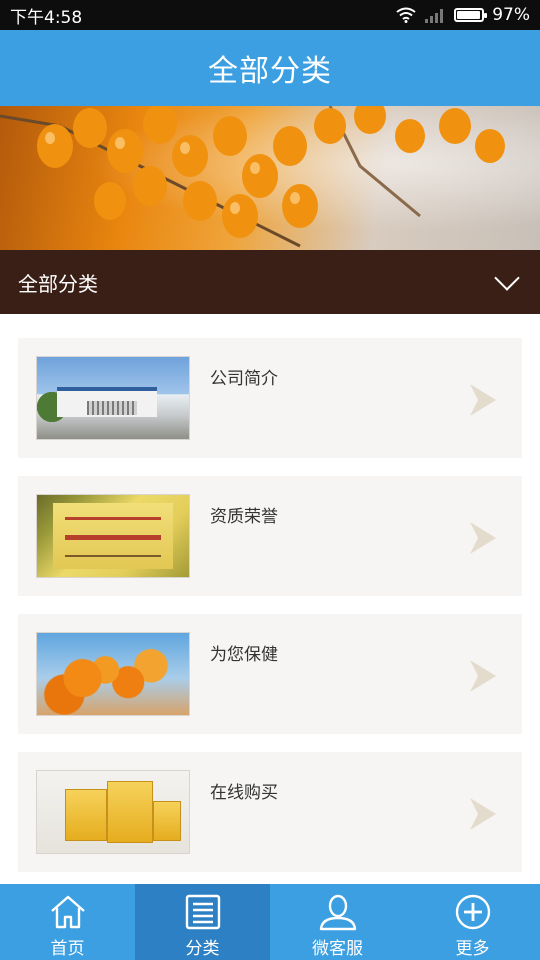  Describe the element at coordinates (472, 912) in the screenshot. I see `plus-circle-icon` at that location.